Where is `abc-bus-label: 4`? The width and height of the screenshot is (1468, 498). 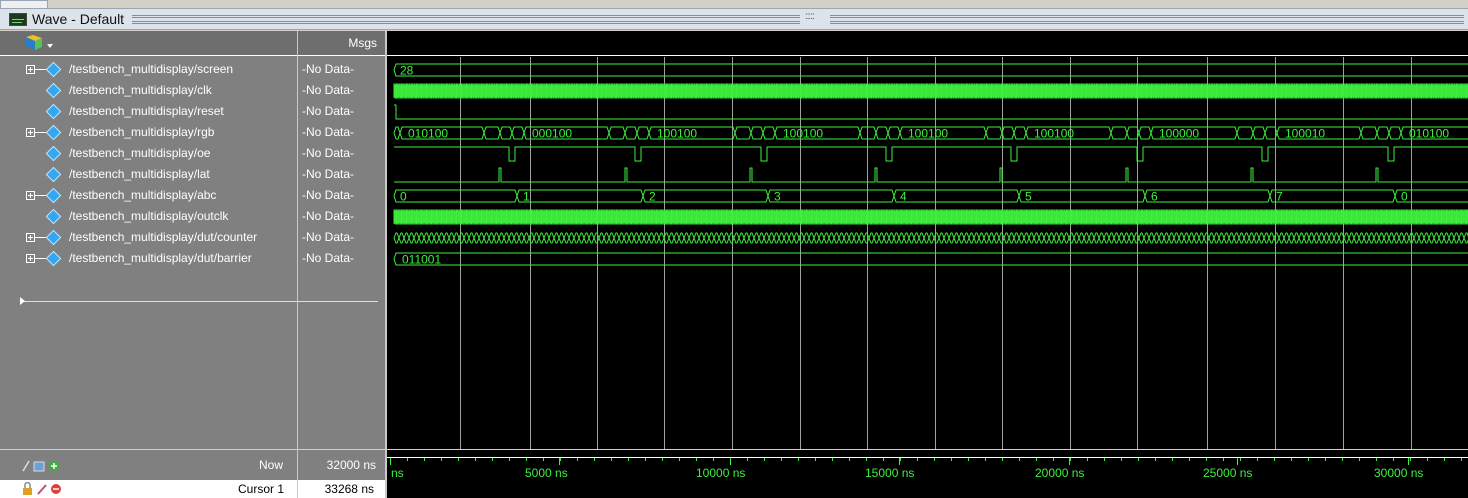 abc-bus-label: 4 is located at coordinates (903, 197).